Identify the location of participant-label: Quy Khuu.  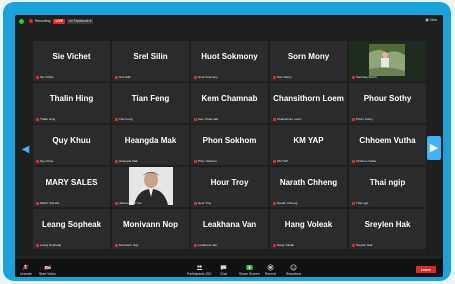
(44, 161).